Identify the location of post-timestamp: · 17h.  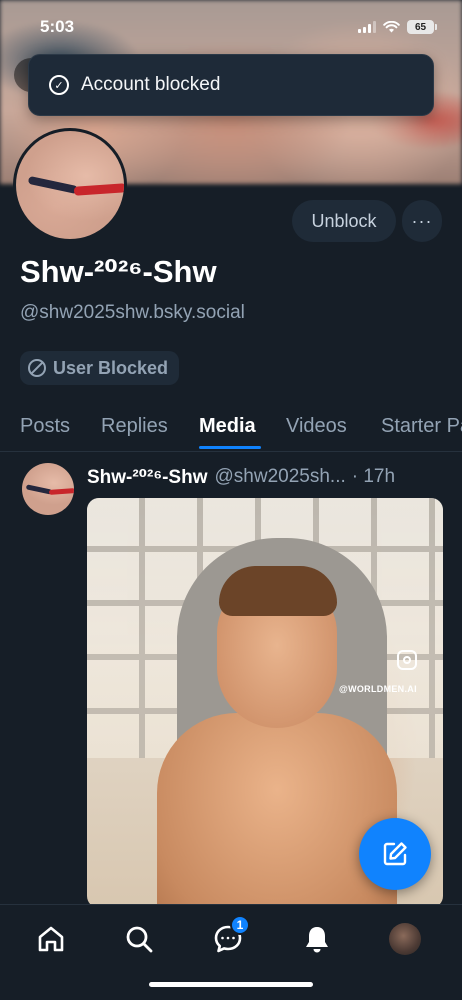
(373, 476).